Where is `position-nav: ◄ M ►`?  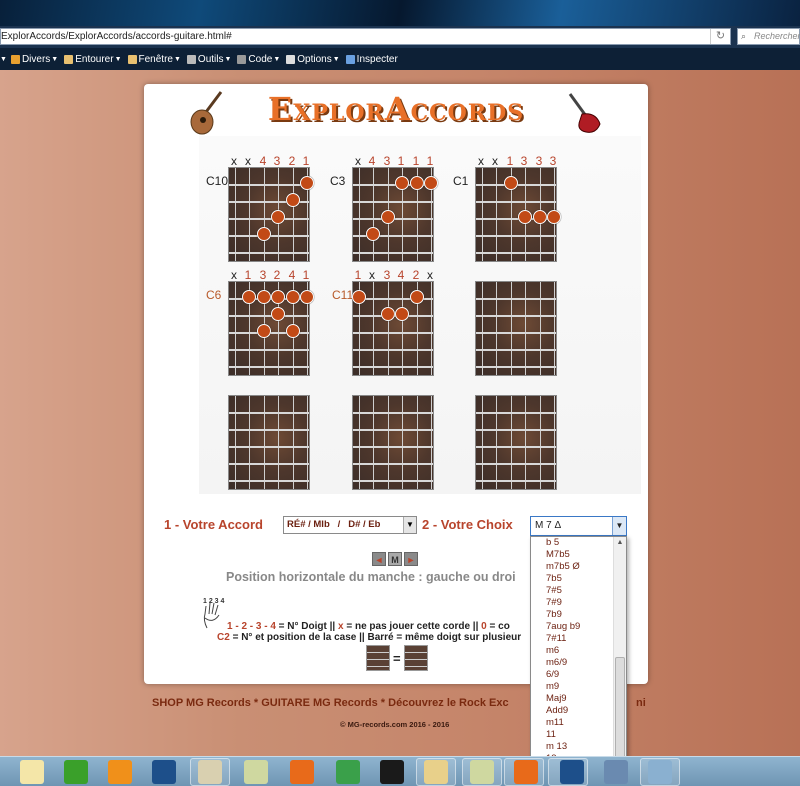
position-nav: ◄ M ► is located at coordinates (395, 559).